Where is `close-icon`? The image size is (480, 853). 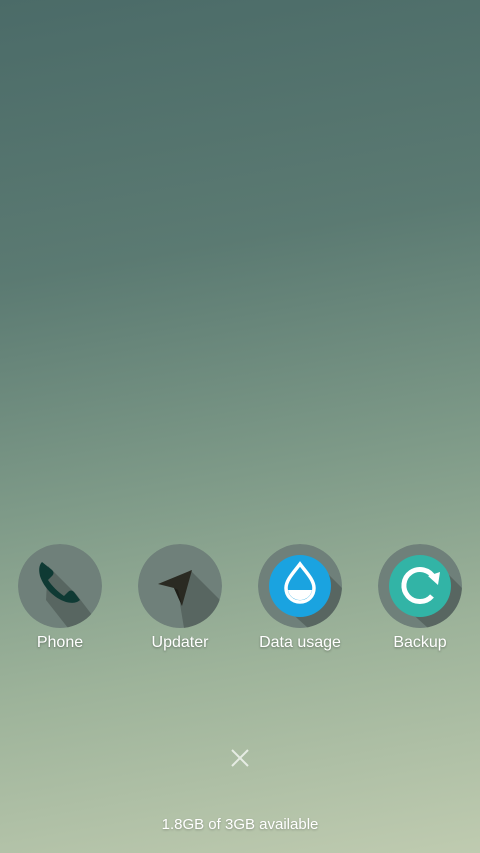 close-icon is located at coordinates (240, 758).